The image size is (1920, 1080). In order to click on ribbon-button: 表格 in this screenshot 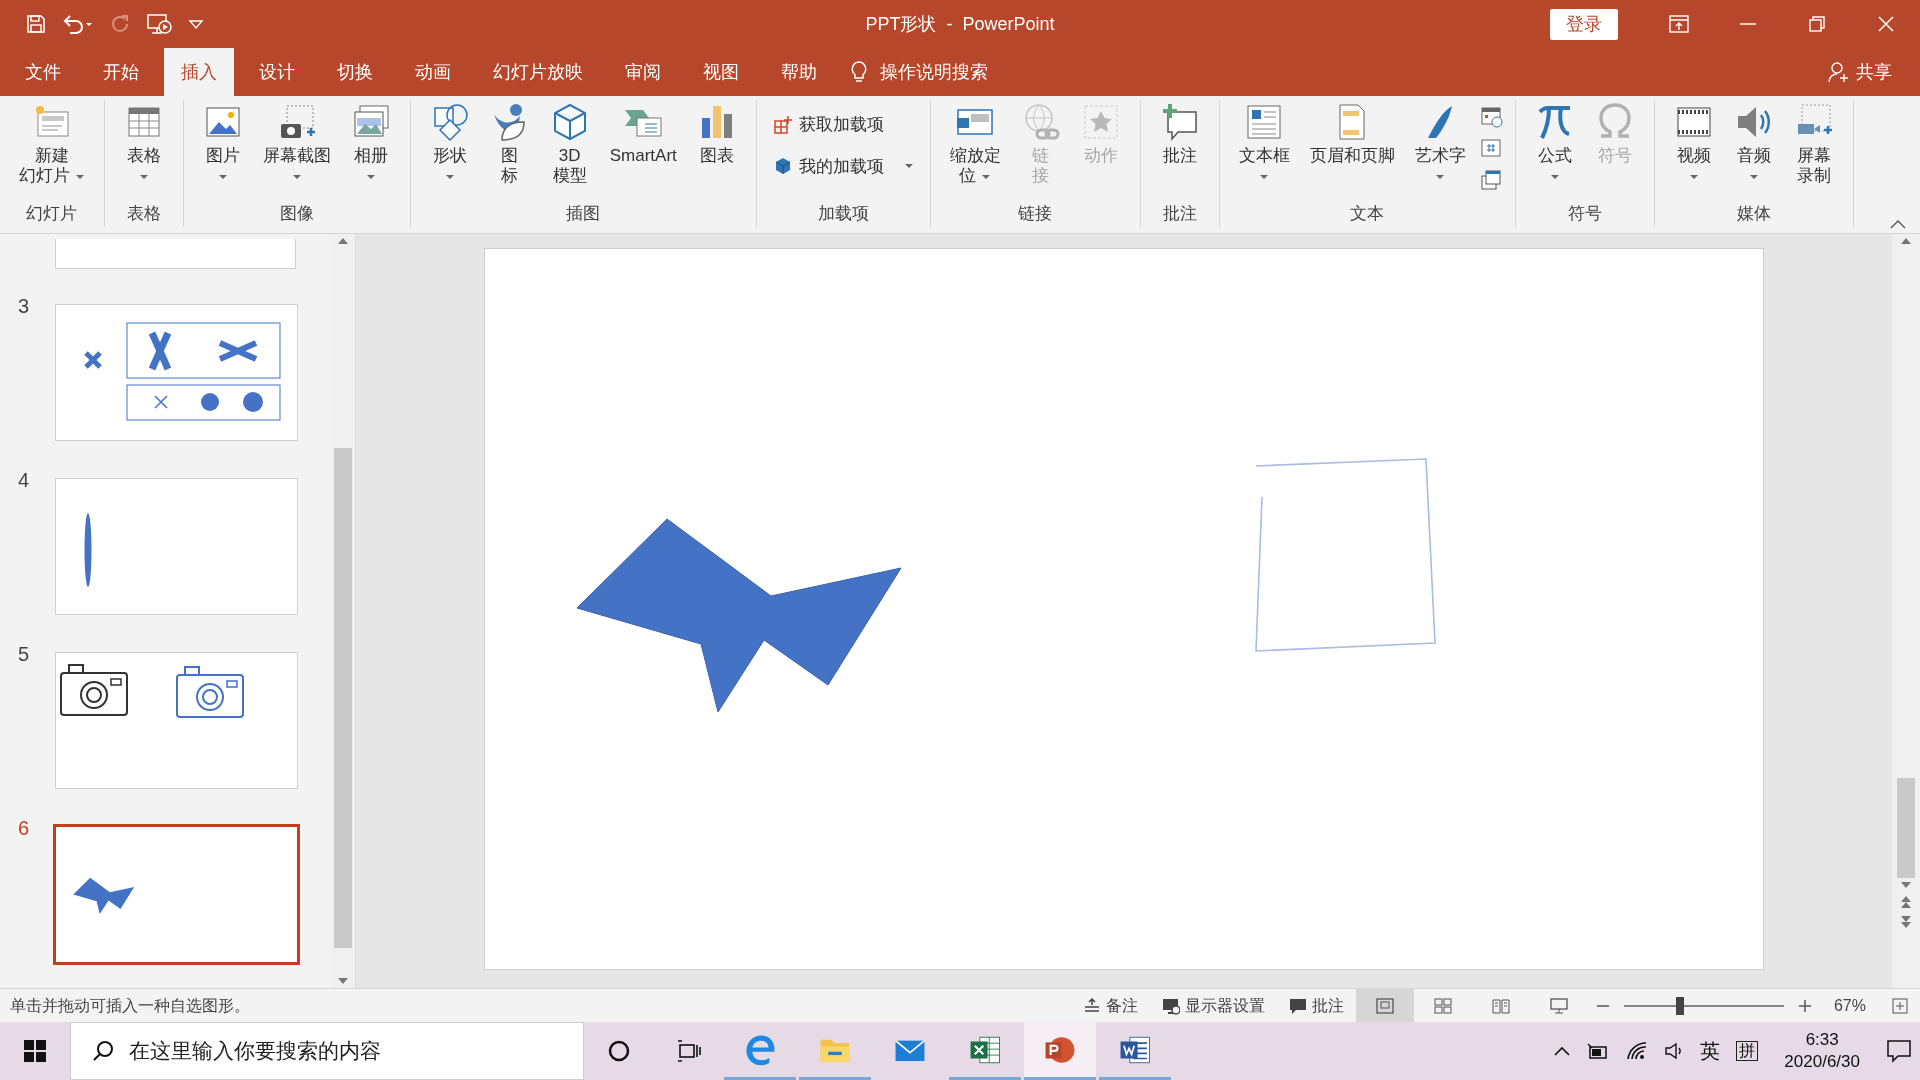, I will do `click(143, 144)`.